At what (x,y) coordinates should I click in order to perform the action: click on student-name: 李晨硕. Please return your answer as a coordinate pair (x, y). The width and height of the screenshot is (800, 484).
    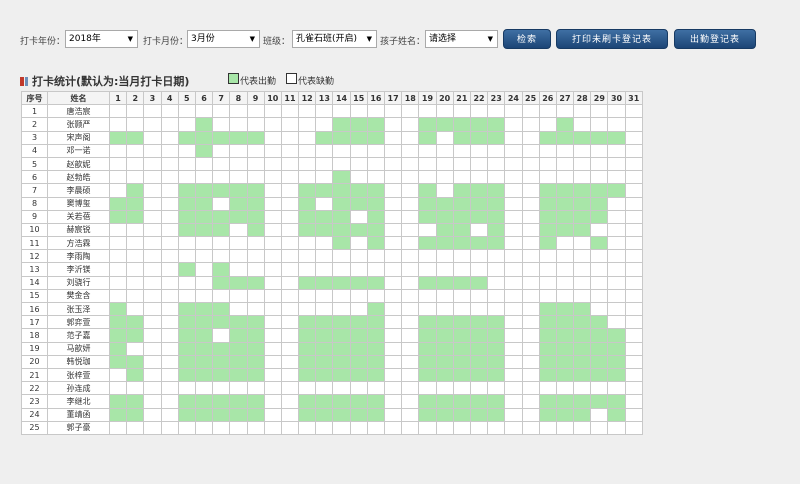
    Looking at the image, I should click on (78, 190).